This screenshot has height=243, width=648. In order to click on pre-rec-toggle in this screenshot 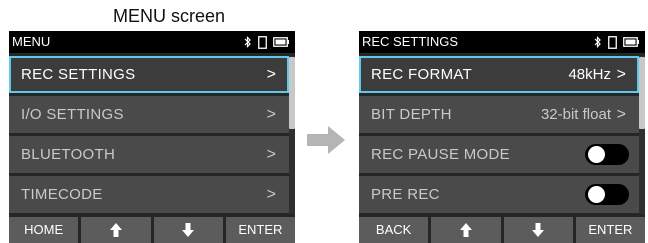, I will do `click(607, 194)`.